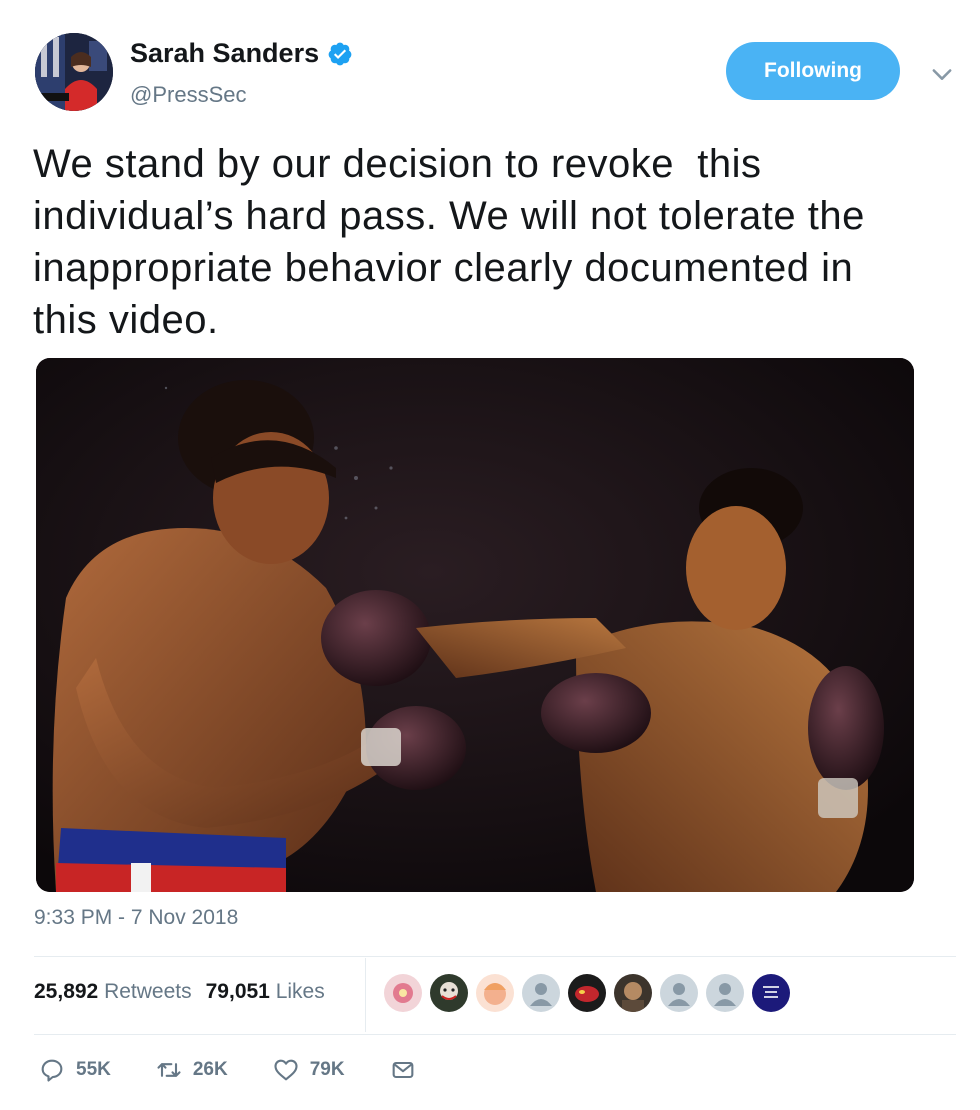 The width and height of the screenshot is (980, 1110). What do you see at coordinates (136, 918) in the screenshot?
I see `tweet-timestamp: 9:33 PM - 7 Nov 2018` at bounding box center [136, 918].